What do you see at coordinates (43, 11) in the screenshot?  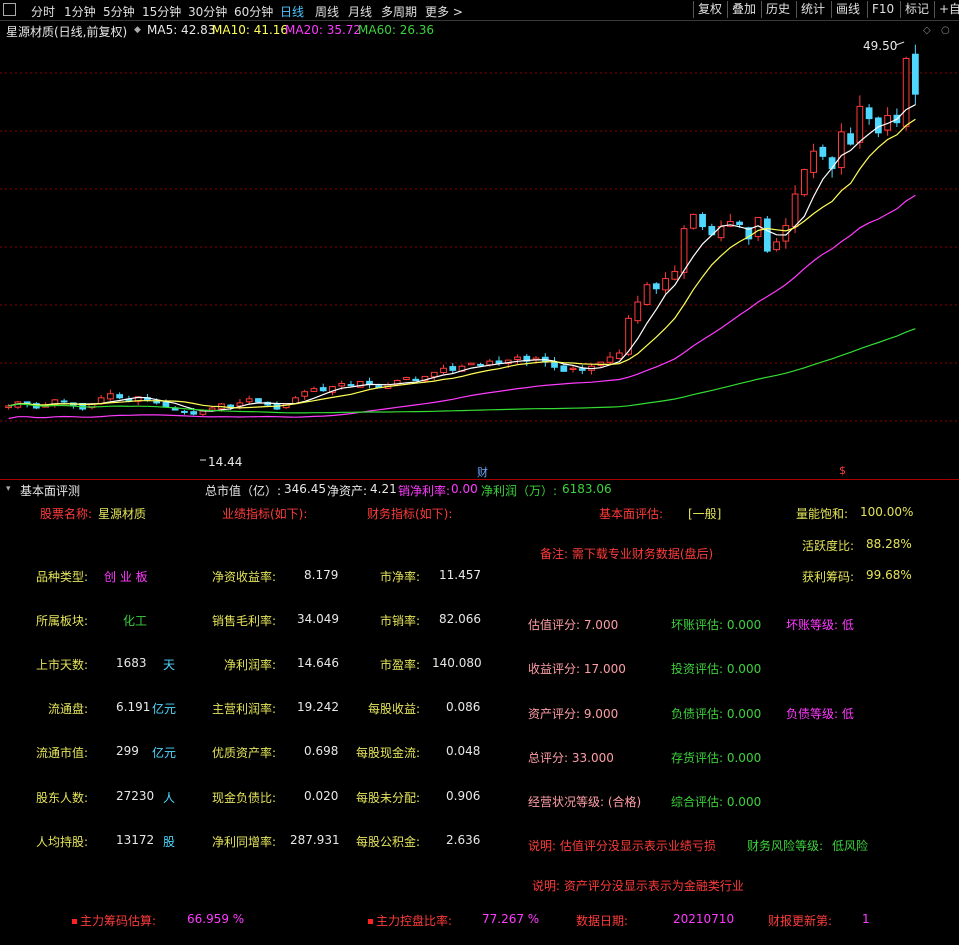 I see `tab-fenshi: 分时` at bounding box center [43, 11].